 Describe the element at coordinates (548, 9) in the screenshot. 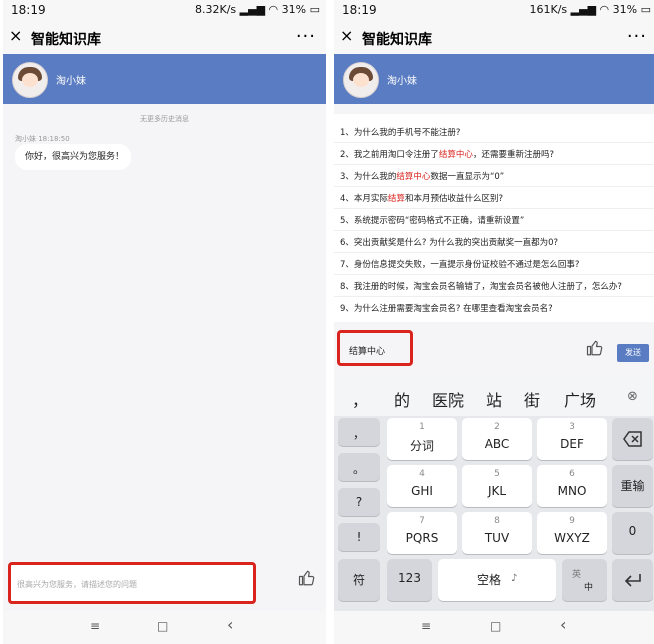

I see `network-speed: 161K/s` at that location.